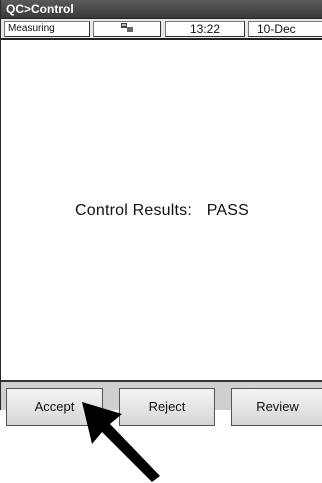  I want to click on clock-time: 13:22, so click(205, 29).